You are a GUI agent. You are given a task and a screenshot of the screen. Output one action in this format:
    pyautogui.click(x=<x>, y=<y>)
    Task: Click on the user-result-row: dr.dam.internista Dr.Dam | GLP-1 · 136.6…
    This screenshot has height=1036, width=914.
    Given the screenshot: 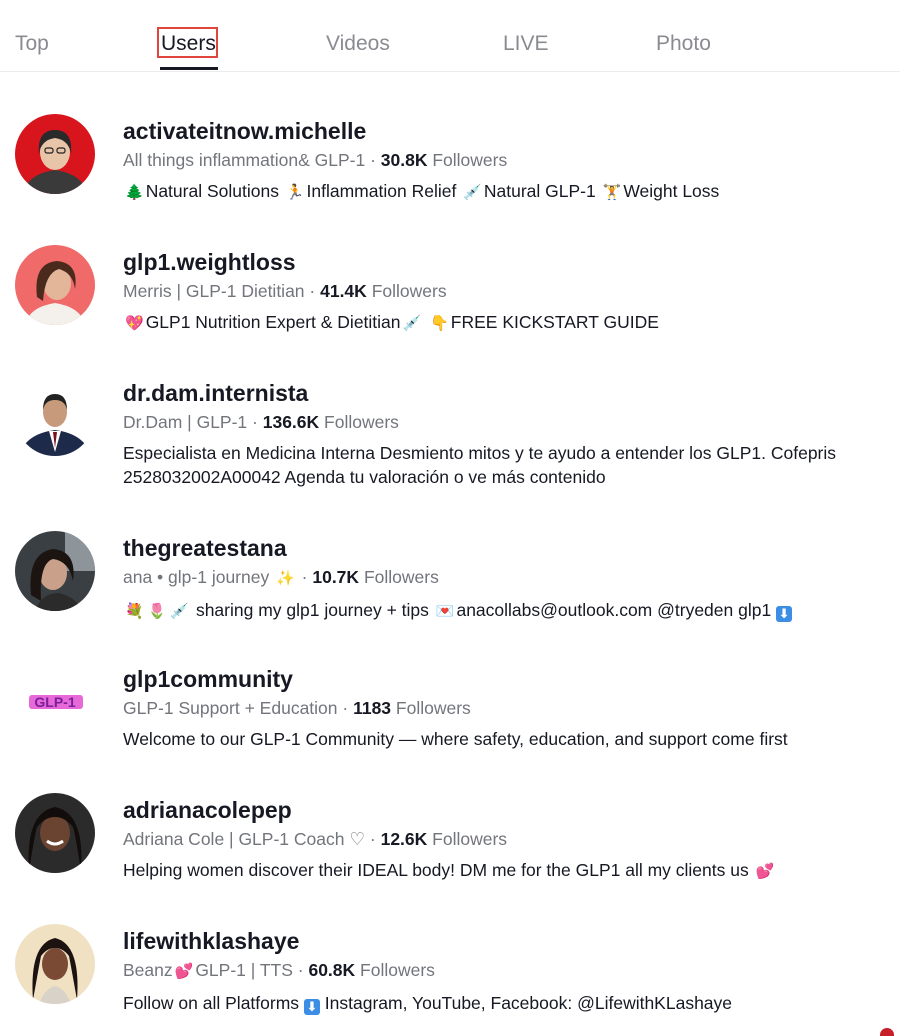 What is the action you would take?
    pyautogui.click(x=457, y=433)
    